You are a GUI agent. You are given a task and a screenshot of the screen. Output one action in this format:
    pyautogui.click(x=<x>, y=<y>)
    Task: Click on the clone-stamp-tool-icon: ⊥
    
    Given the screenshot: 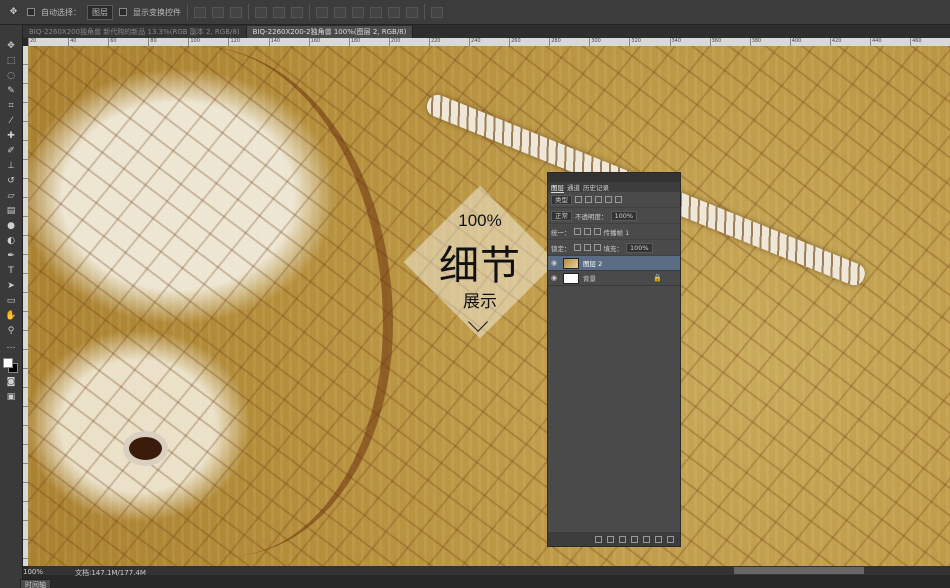 What is the action you would take?
    pyautogui.click(x=11, y=166)
    